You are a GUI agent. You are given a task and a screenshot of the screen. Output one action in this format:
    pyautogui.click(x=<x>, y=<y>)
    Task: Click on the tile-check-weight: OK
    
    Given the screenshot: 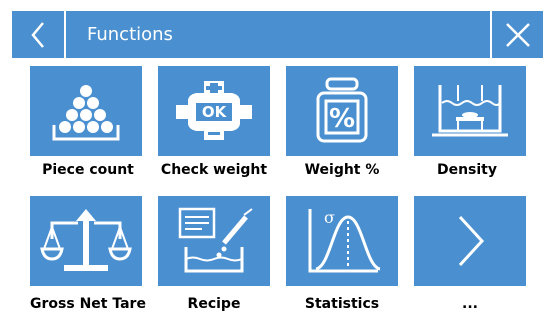 What is the action you would take?
    pyautogui.click(x=214, y=111)
    